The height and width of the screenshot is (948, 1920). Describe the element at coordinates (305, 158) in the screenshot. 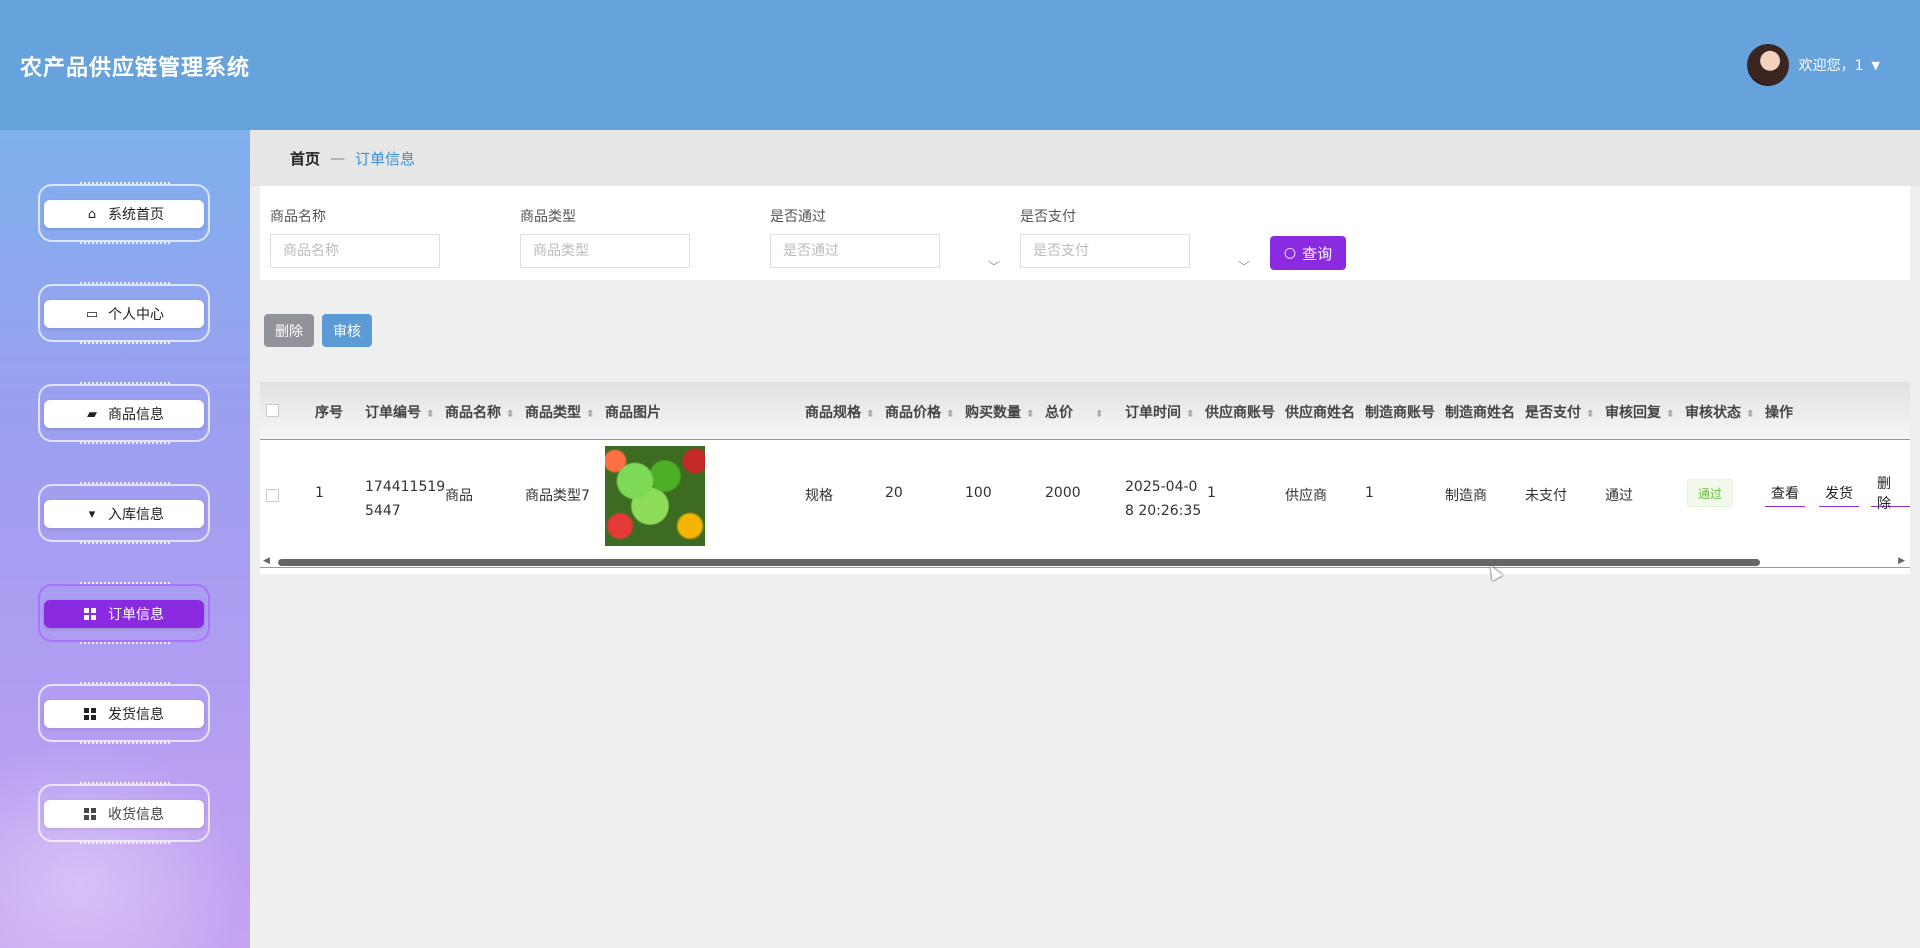

I see `breadcrumb-home: 首页` at that location.